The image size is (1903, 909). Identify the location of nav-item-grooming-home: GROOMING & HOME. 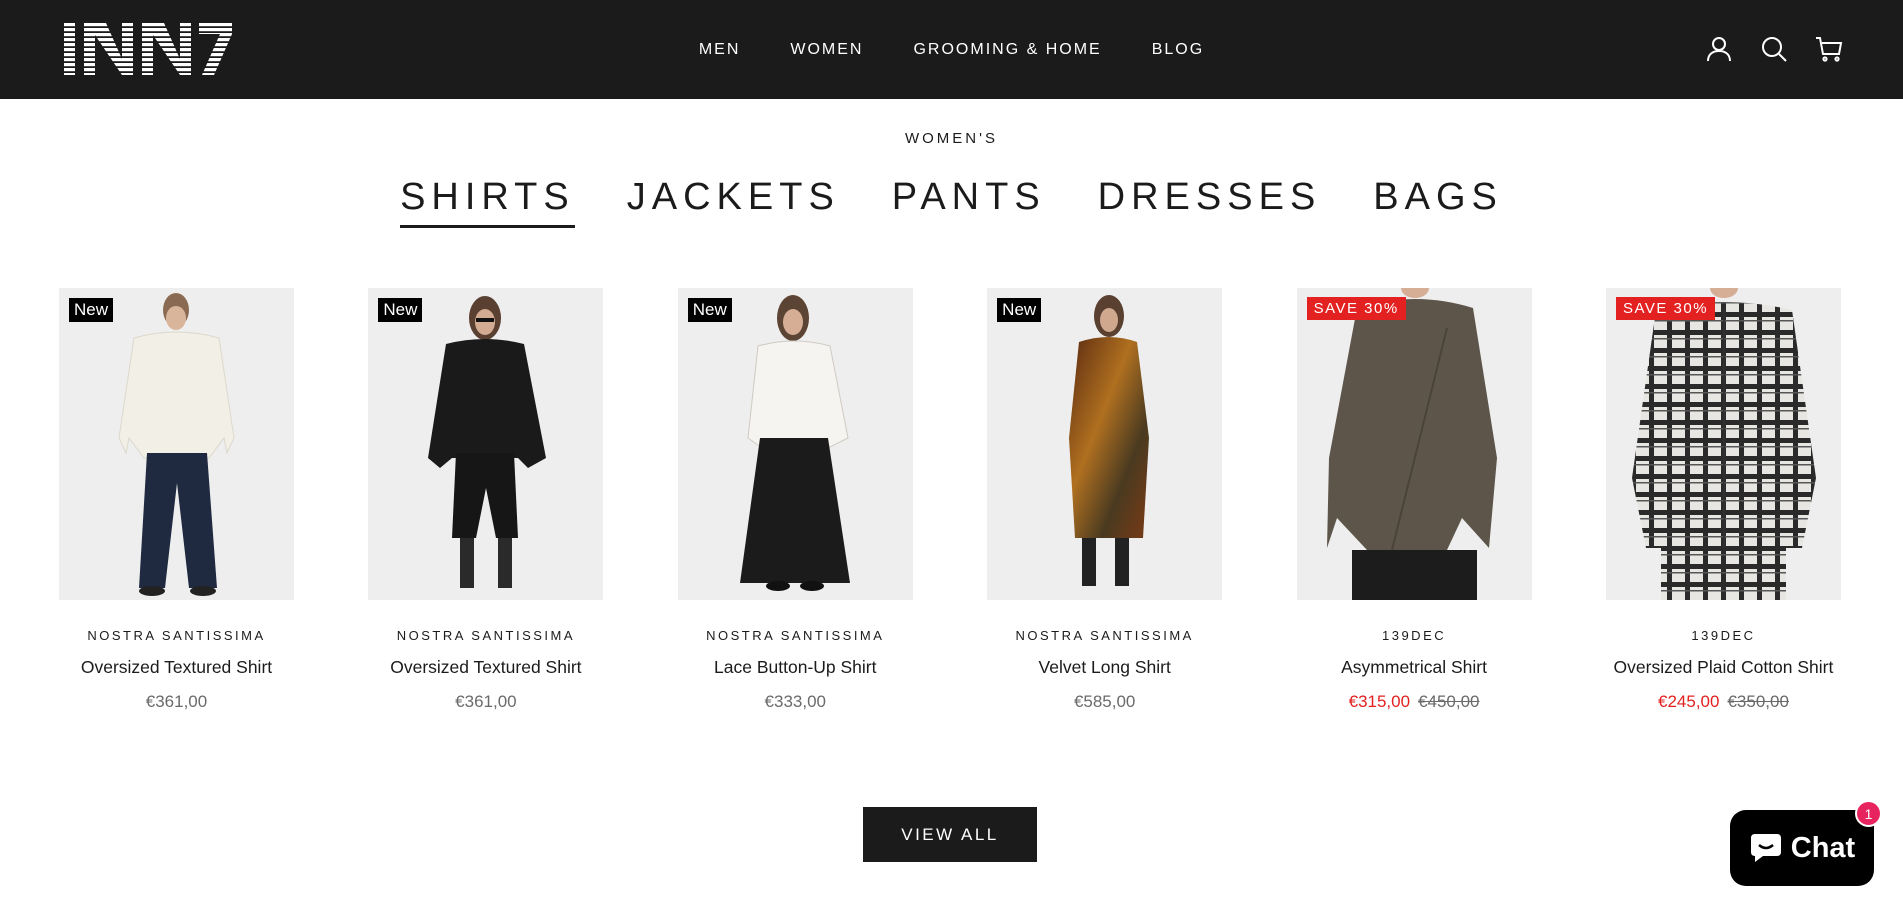
(1007, 50).